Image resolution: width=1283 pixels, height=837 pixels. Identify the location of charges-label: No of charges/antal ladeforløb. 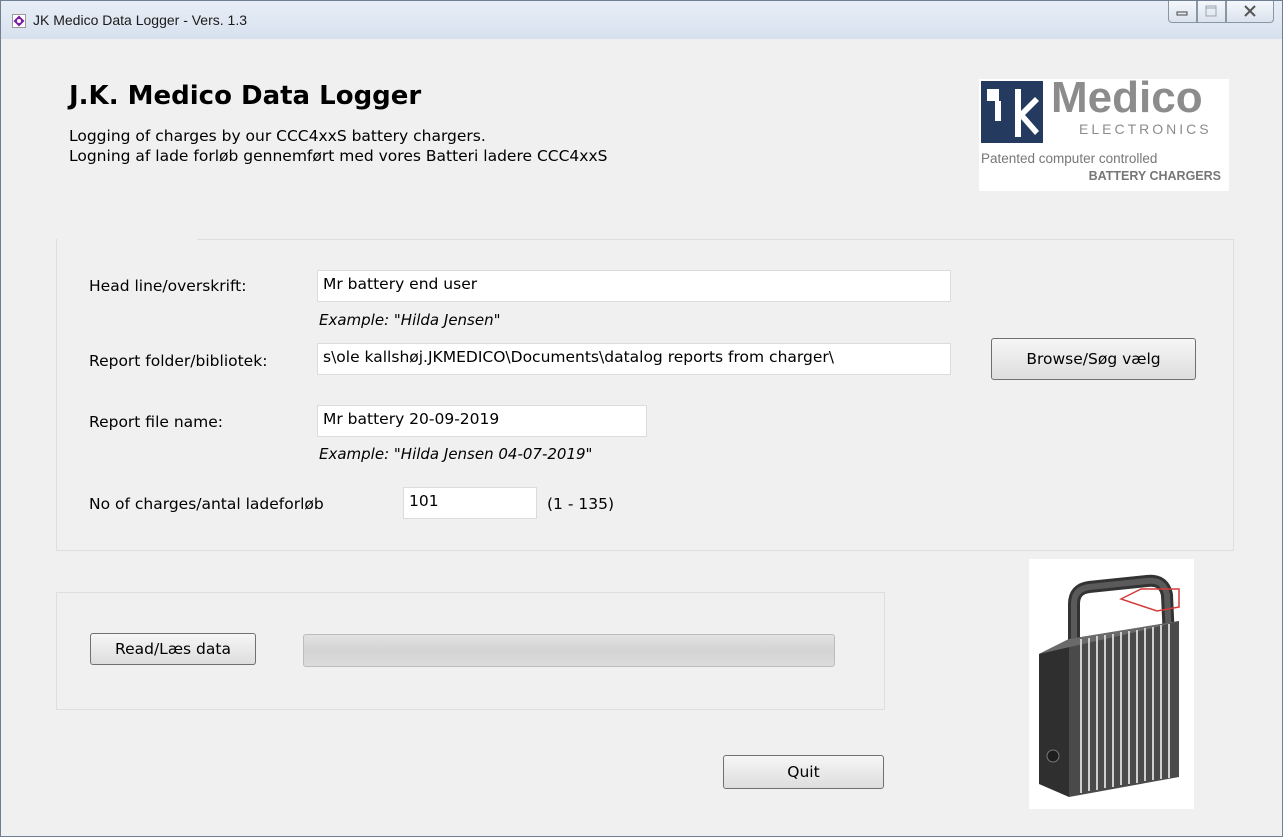
(206, 504).